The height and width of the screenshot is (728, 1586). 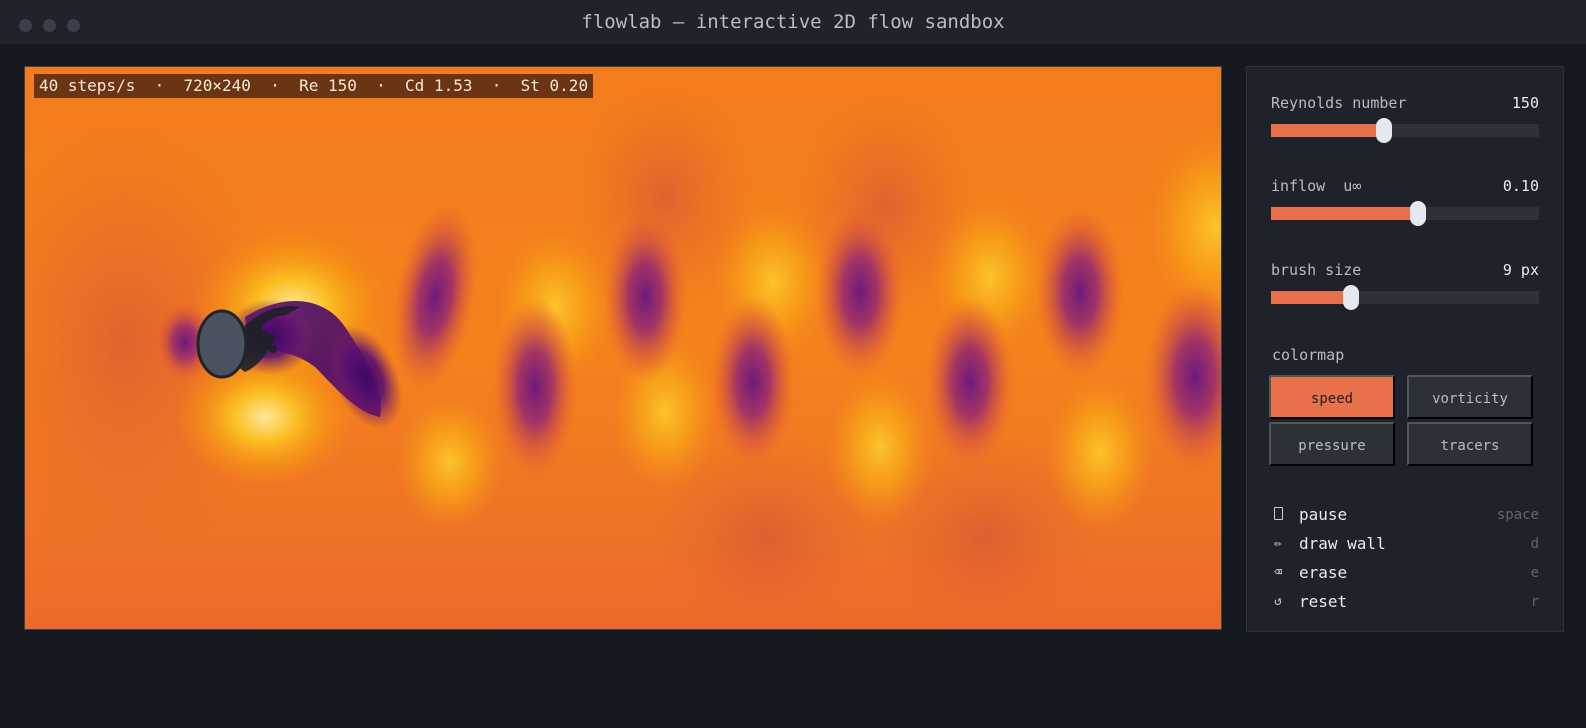 I want to click on colormap-pressure-button: pressure, so click(x=1332, y=444).